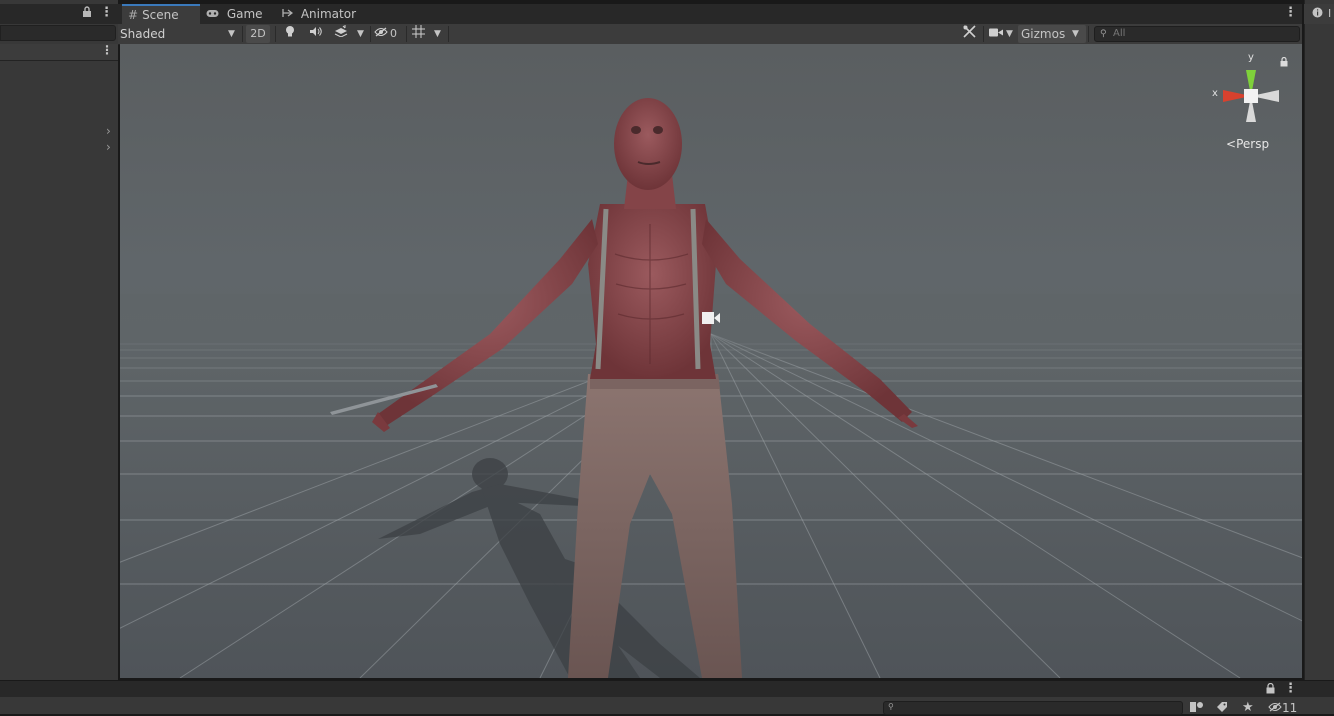 This screenshot has width=1334, height=716. I want to click on projection-toggle: <Persp, so click(1247, 144).